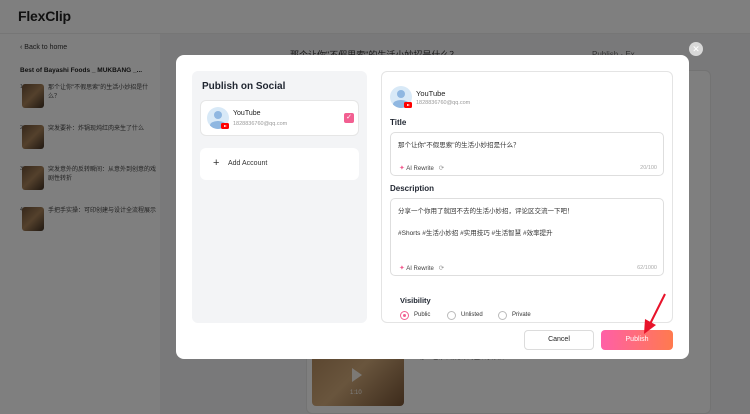  Describe the element at coordinates (244, 86) in the screenshot. I see `dialog-heading: Publish on Social` at that location.